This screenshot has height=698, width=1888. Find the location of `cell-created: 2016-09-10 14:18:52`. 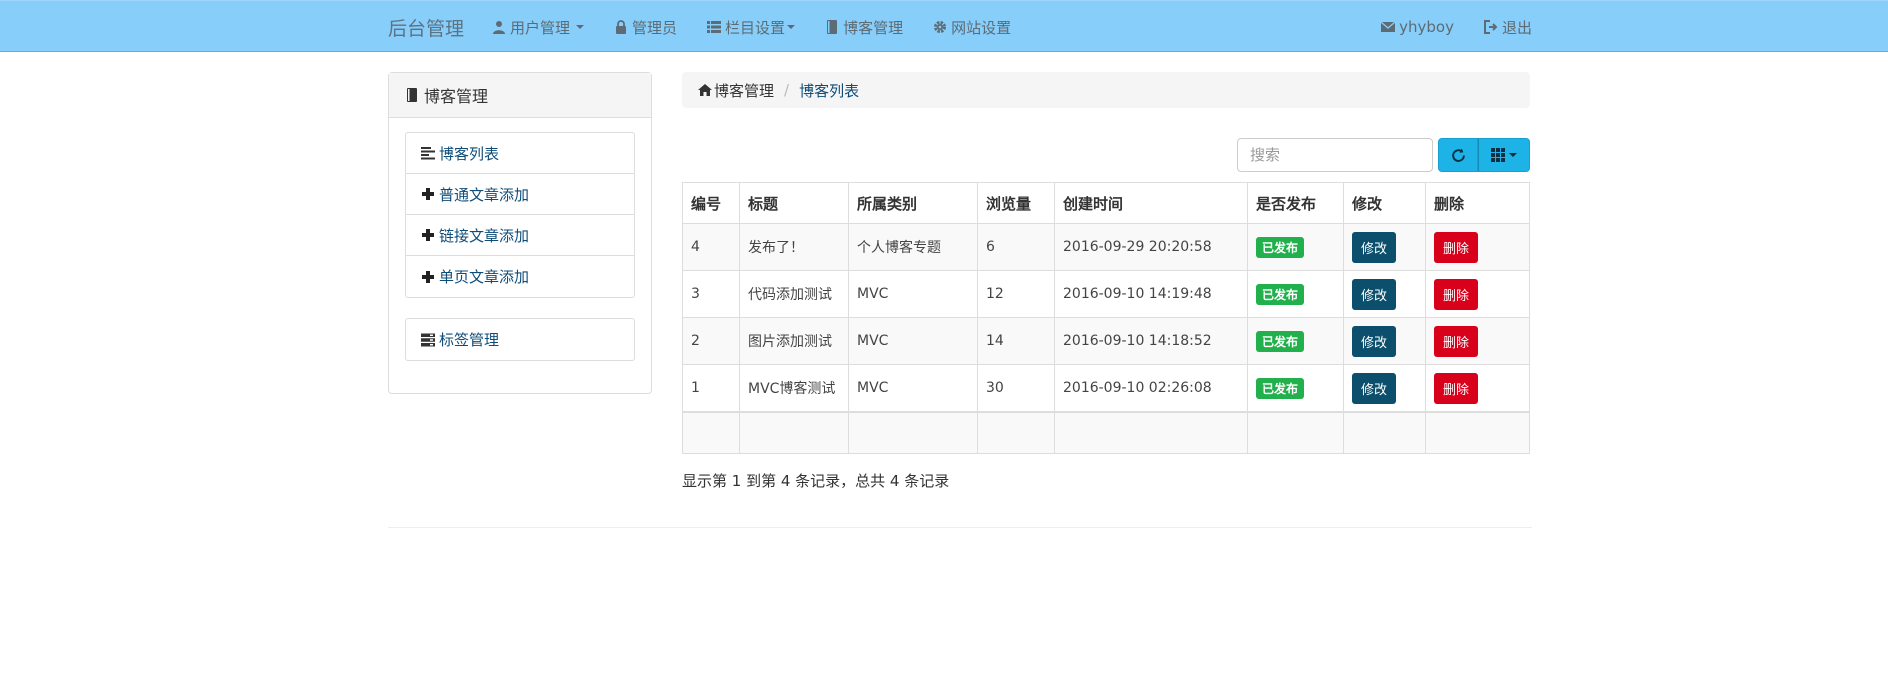

cell-created: 2016-09-10 14:18:52 is located at coordinates (1151, 341).